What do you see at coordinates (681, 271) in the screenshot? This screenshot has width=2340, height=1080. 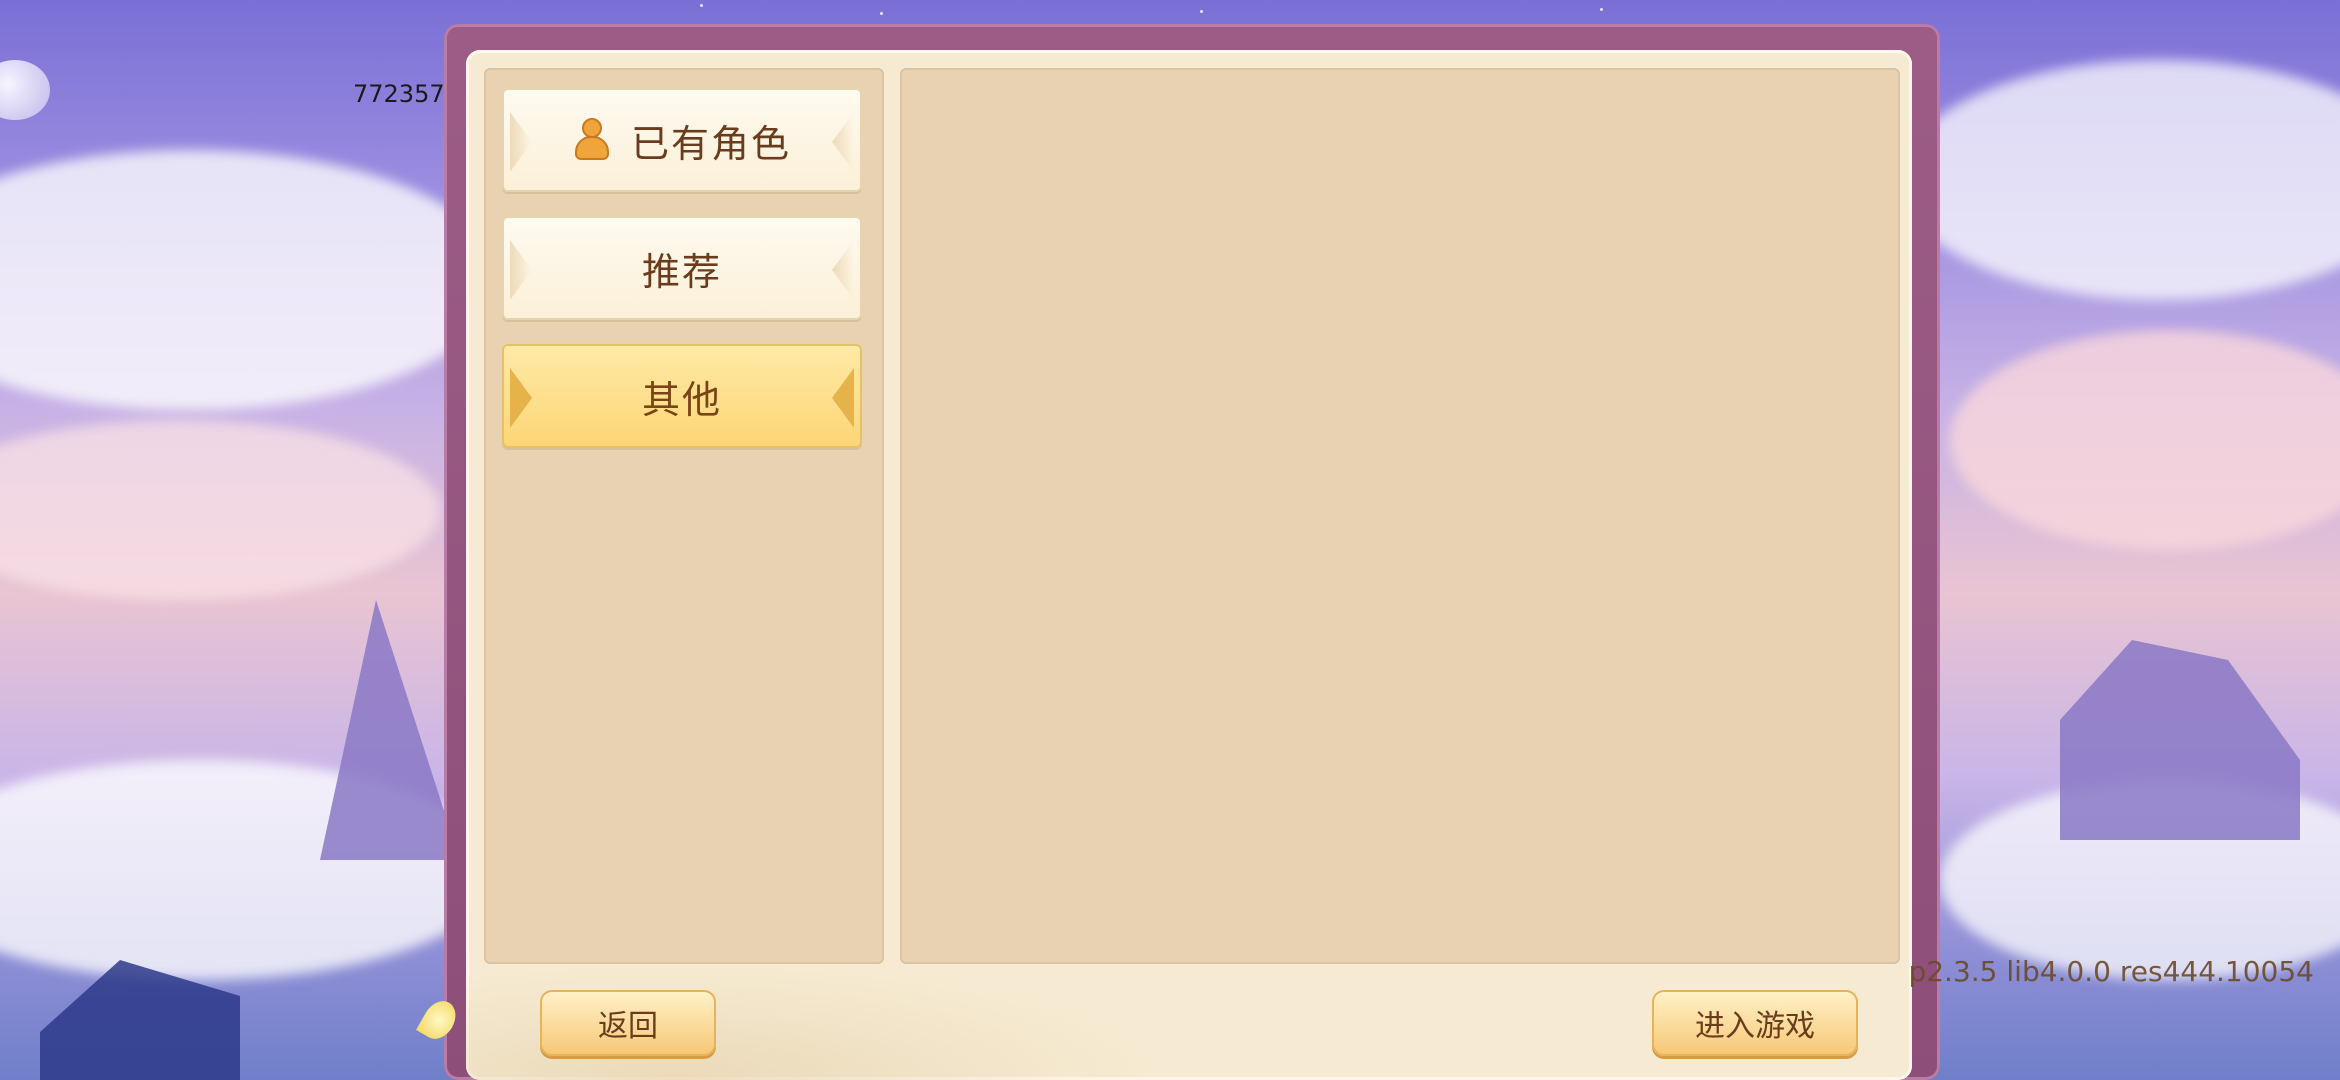 I see `tab-label: 推荐` at bounding box center [681, 271].